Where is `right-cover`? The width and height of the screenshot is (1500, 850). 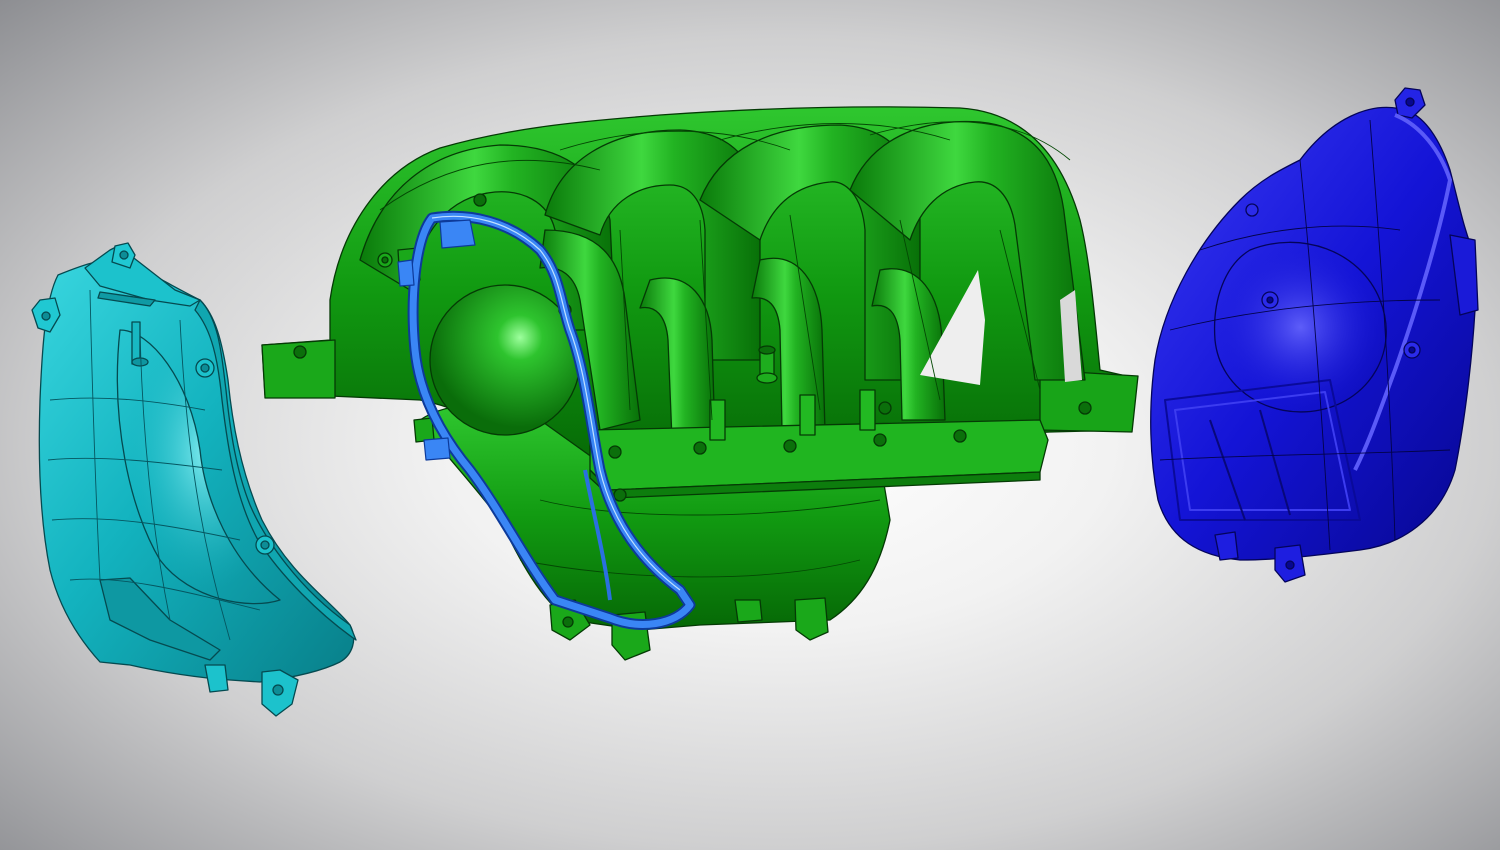
right-cover is located at coordinates (1314, 335).